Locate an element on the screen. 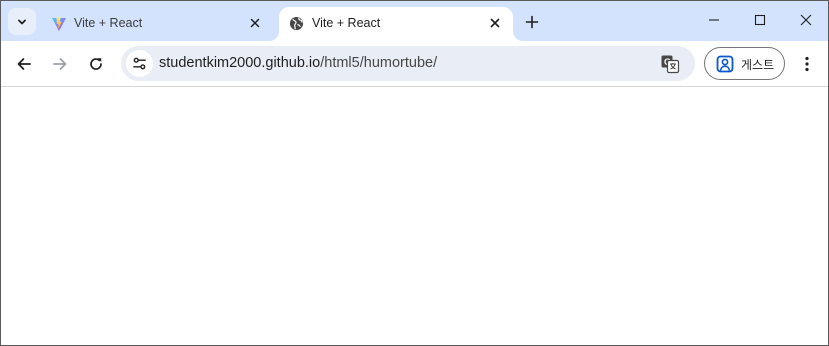  chevron-down-icon is located at coordinates (22, 21).